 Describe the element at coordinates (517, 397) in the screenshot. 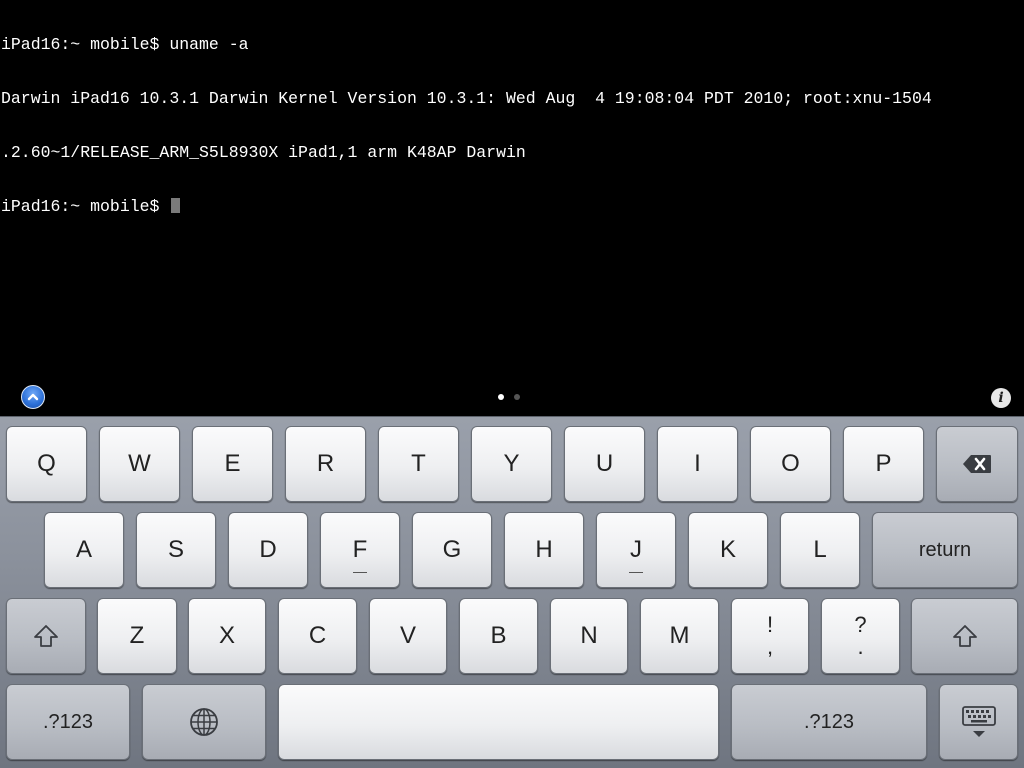

I see `page-dot` at that location.